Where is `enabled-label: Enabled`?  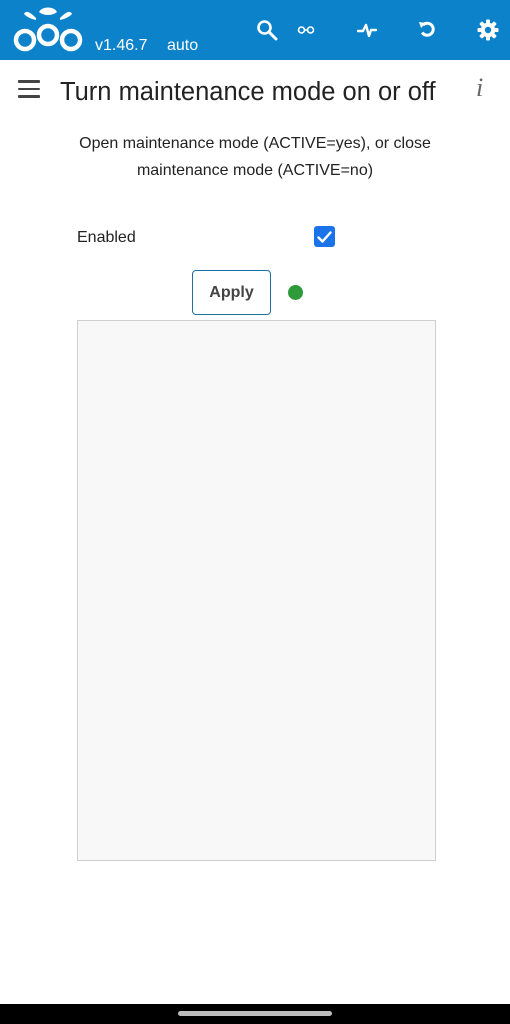
enabled-label: Enabled is located at coordinates (106, 237).